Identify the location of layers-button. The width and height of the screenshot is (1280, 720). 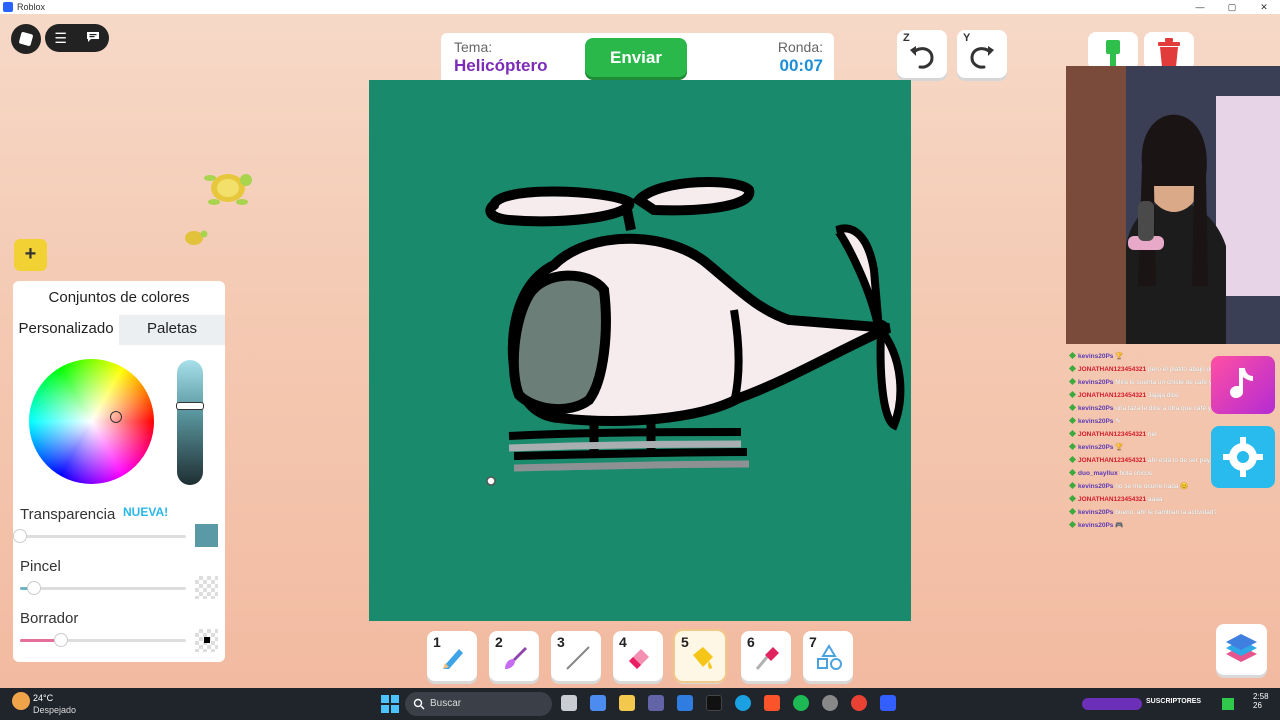
(1241, 649).